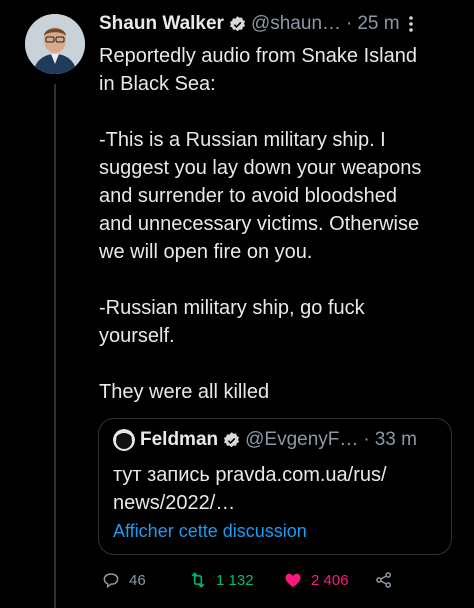 This screenshot has width=474, height=608. I want to click on share-icon, so click(383, 580).